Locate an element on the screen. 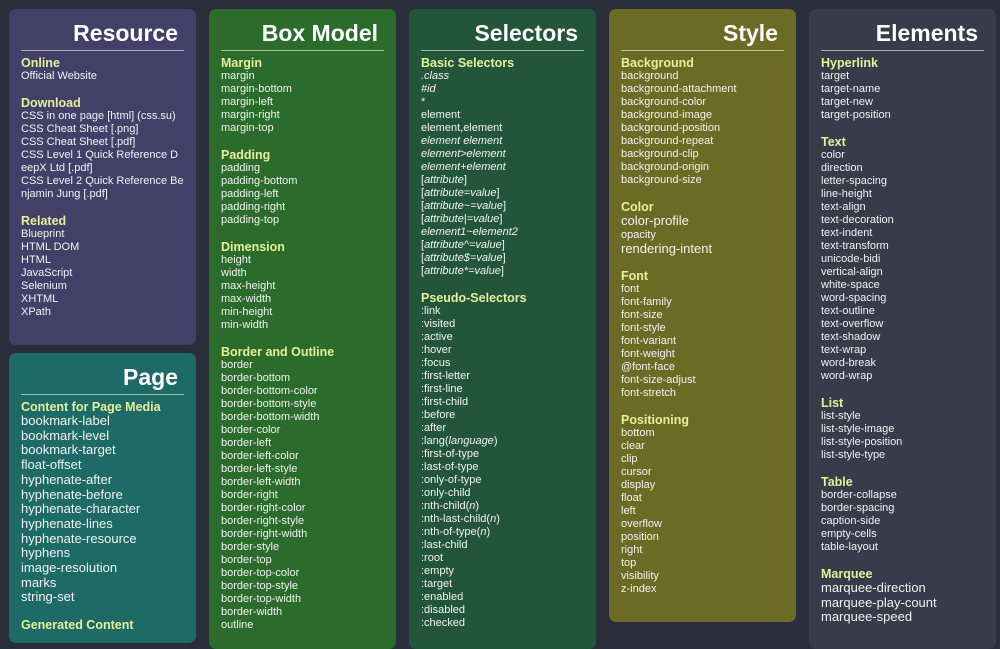  property-item: font-stretch is located at coordinates (702, 393).